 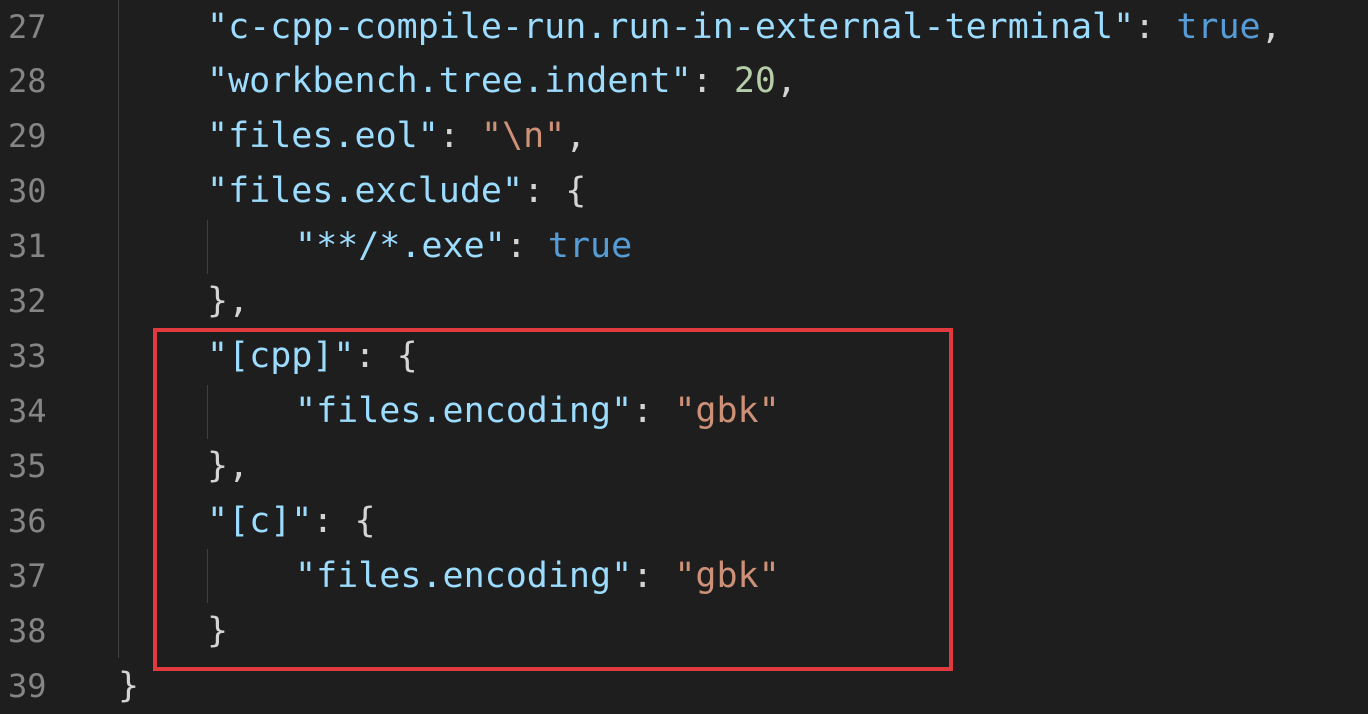 I want to click on line-number: 31, so click(x=27, y=246).